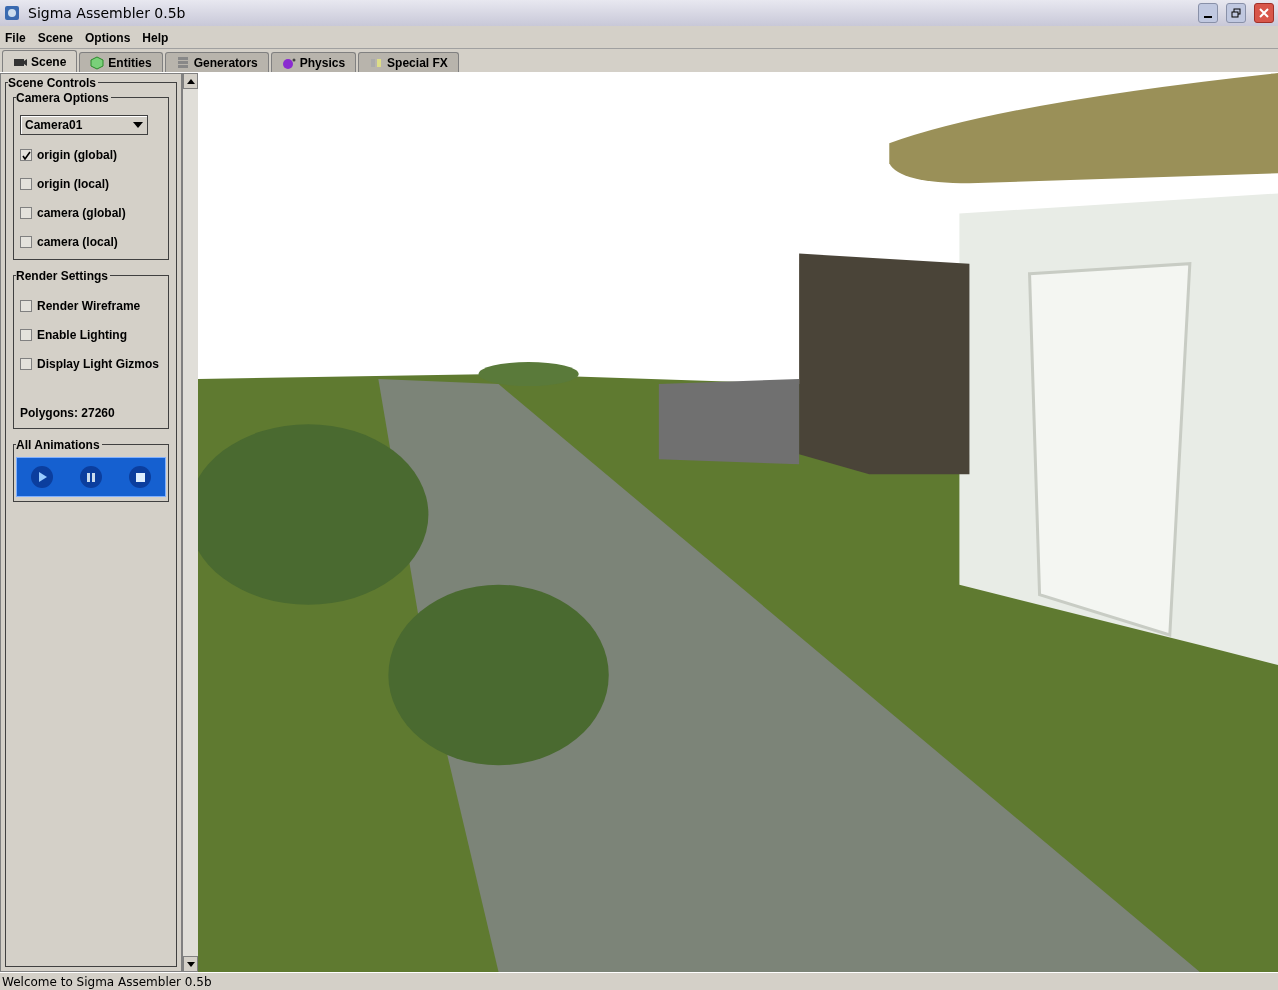 The height and width of the screenshot is (990, 1278). I want to click on tab: Scene, so click(40, 61).